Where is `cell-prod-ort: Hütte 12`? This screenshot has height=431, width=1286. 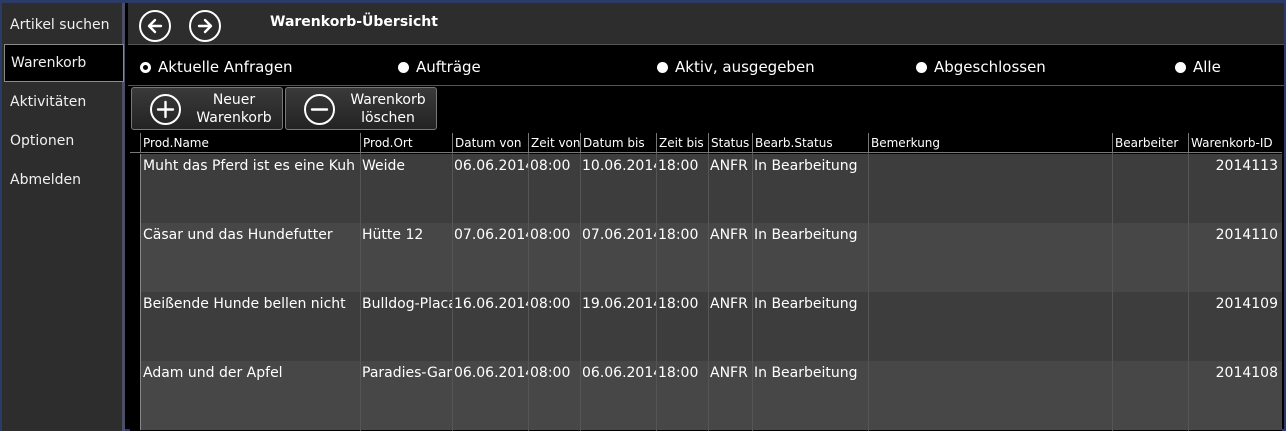
cell-prod-ort: Hütte 12 is located at coordinates (393, 235).